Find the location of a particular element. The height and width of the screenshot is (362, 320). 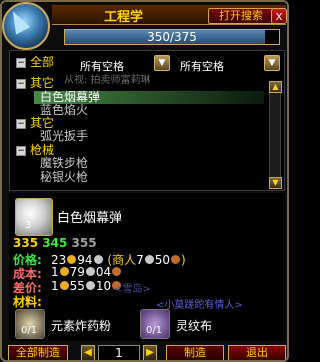

recipe-label: 魔铁步枪 is located at coordinates (64, 163).